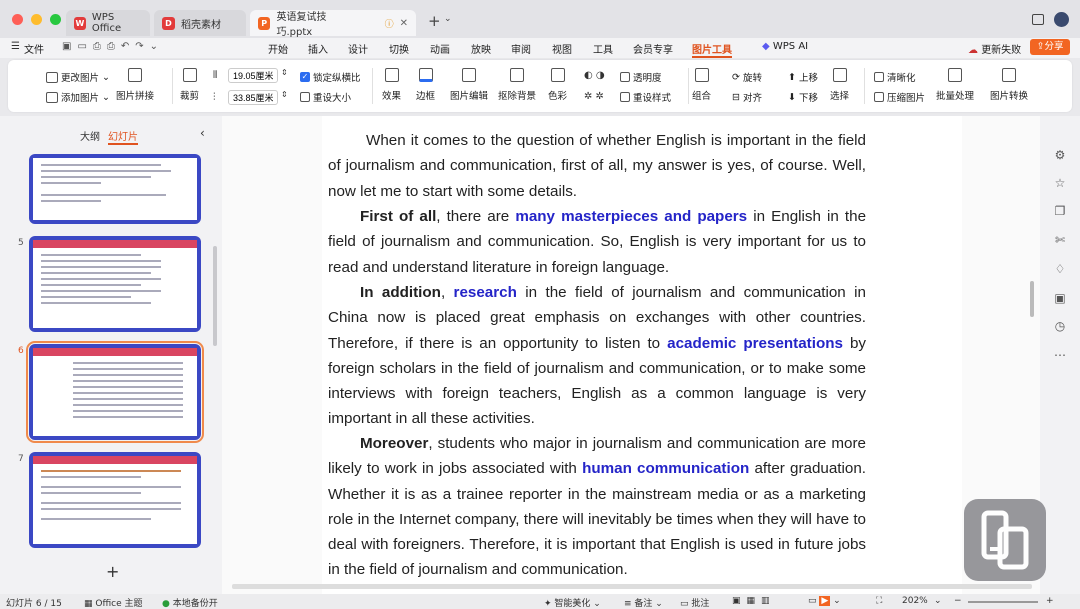 This screenshot has height=609, width=1080. What do you see at coordinates (278, 48) in the screenshot?
I see `menu-home: 开始` at bounding box center [278, 48].